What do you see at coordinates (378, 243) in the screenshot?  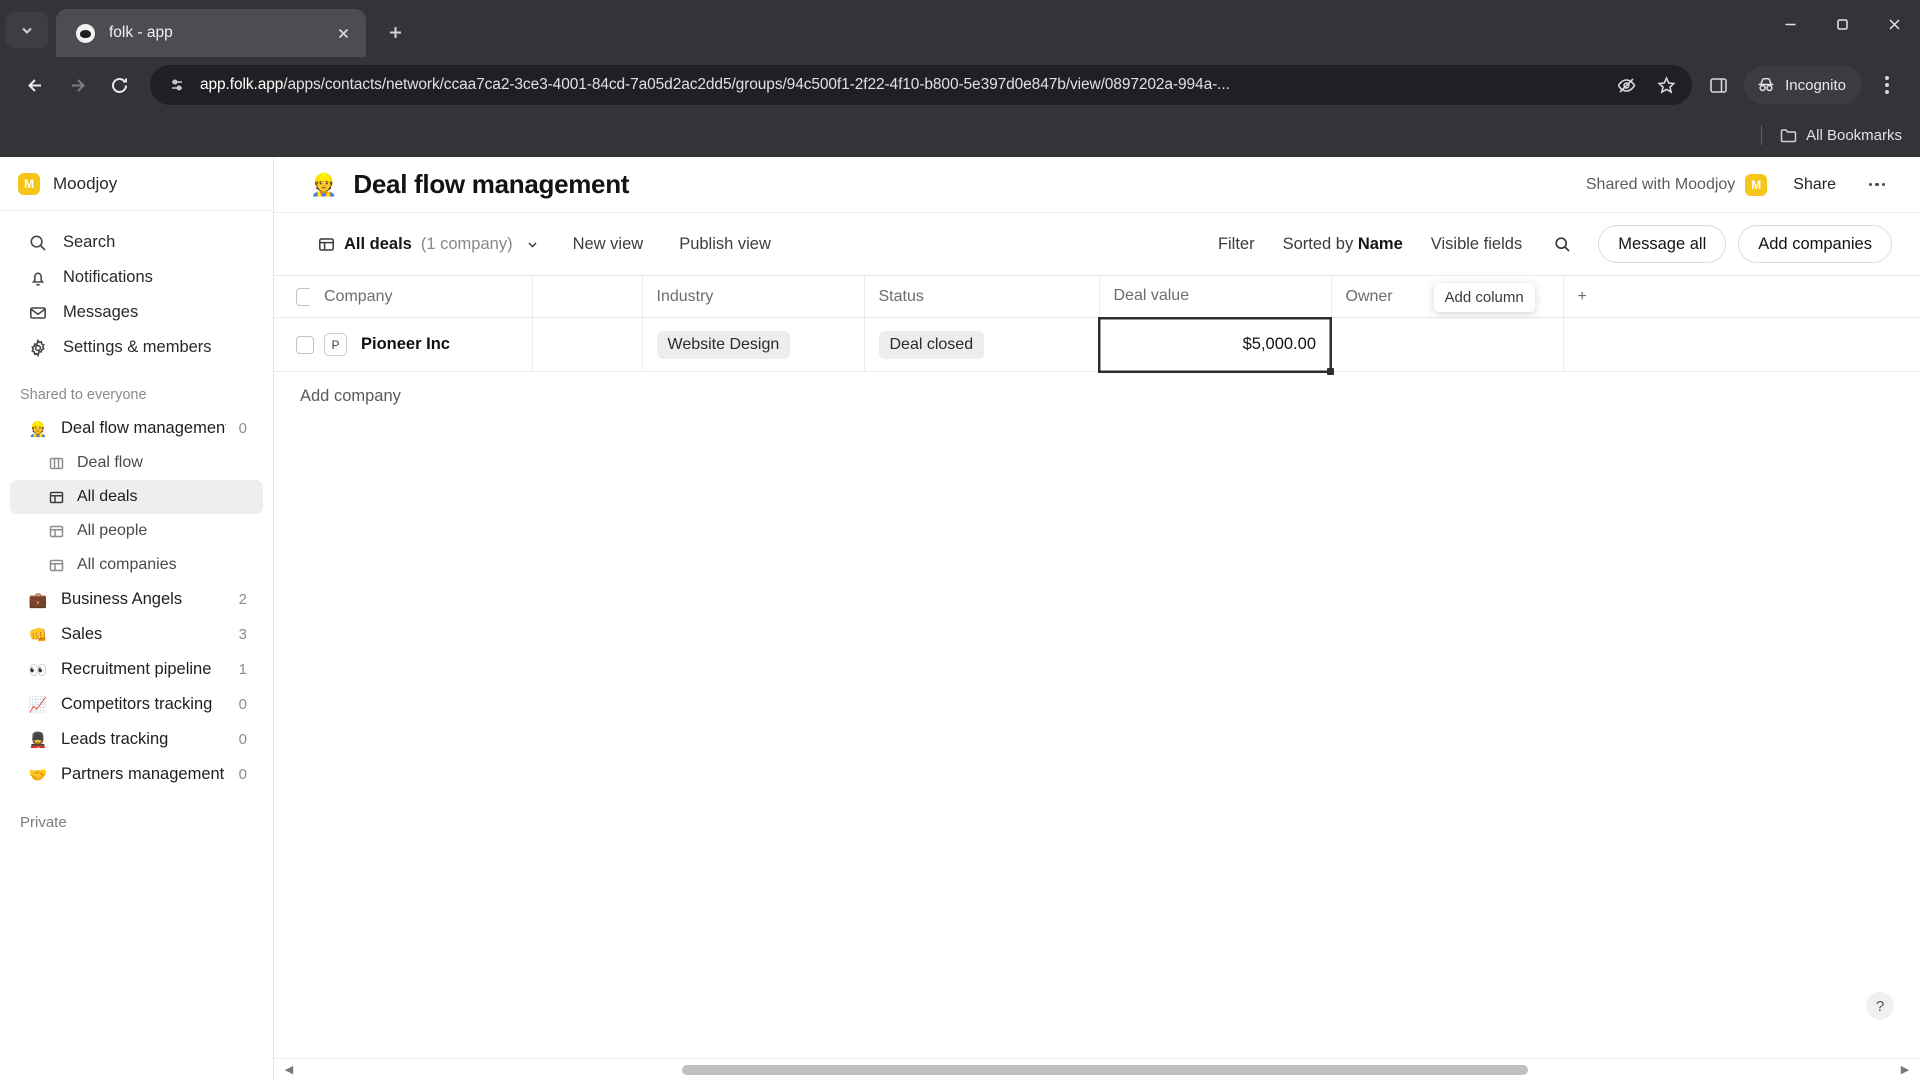 I see `view-name: All deals` at bounding box center [378, 243].